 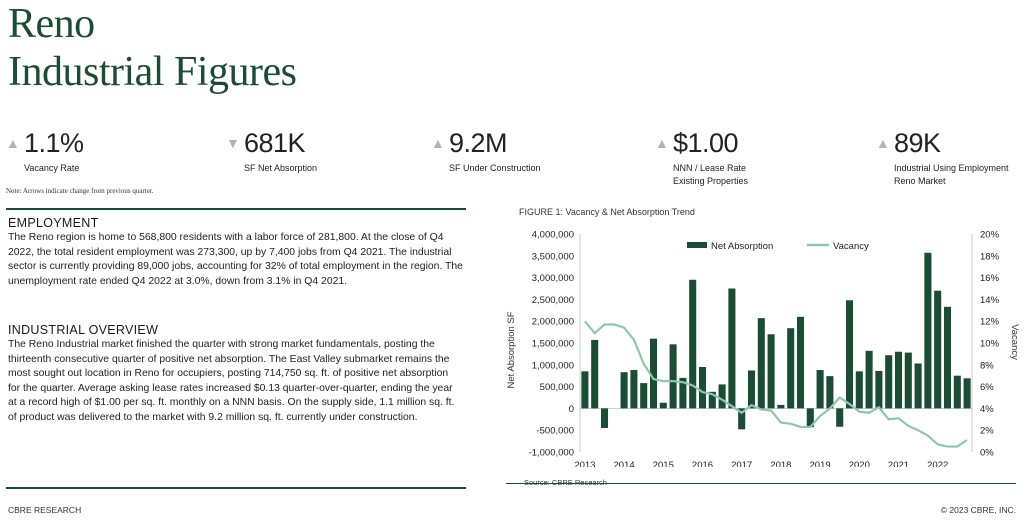 I want to click on y-tick-label: 500,000, so click(x=557, y=387).